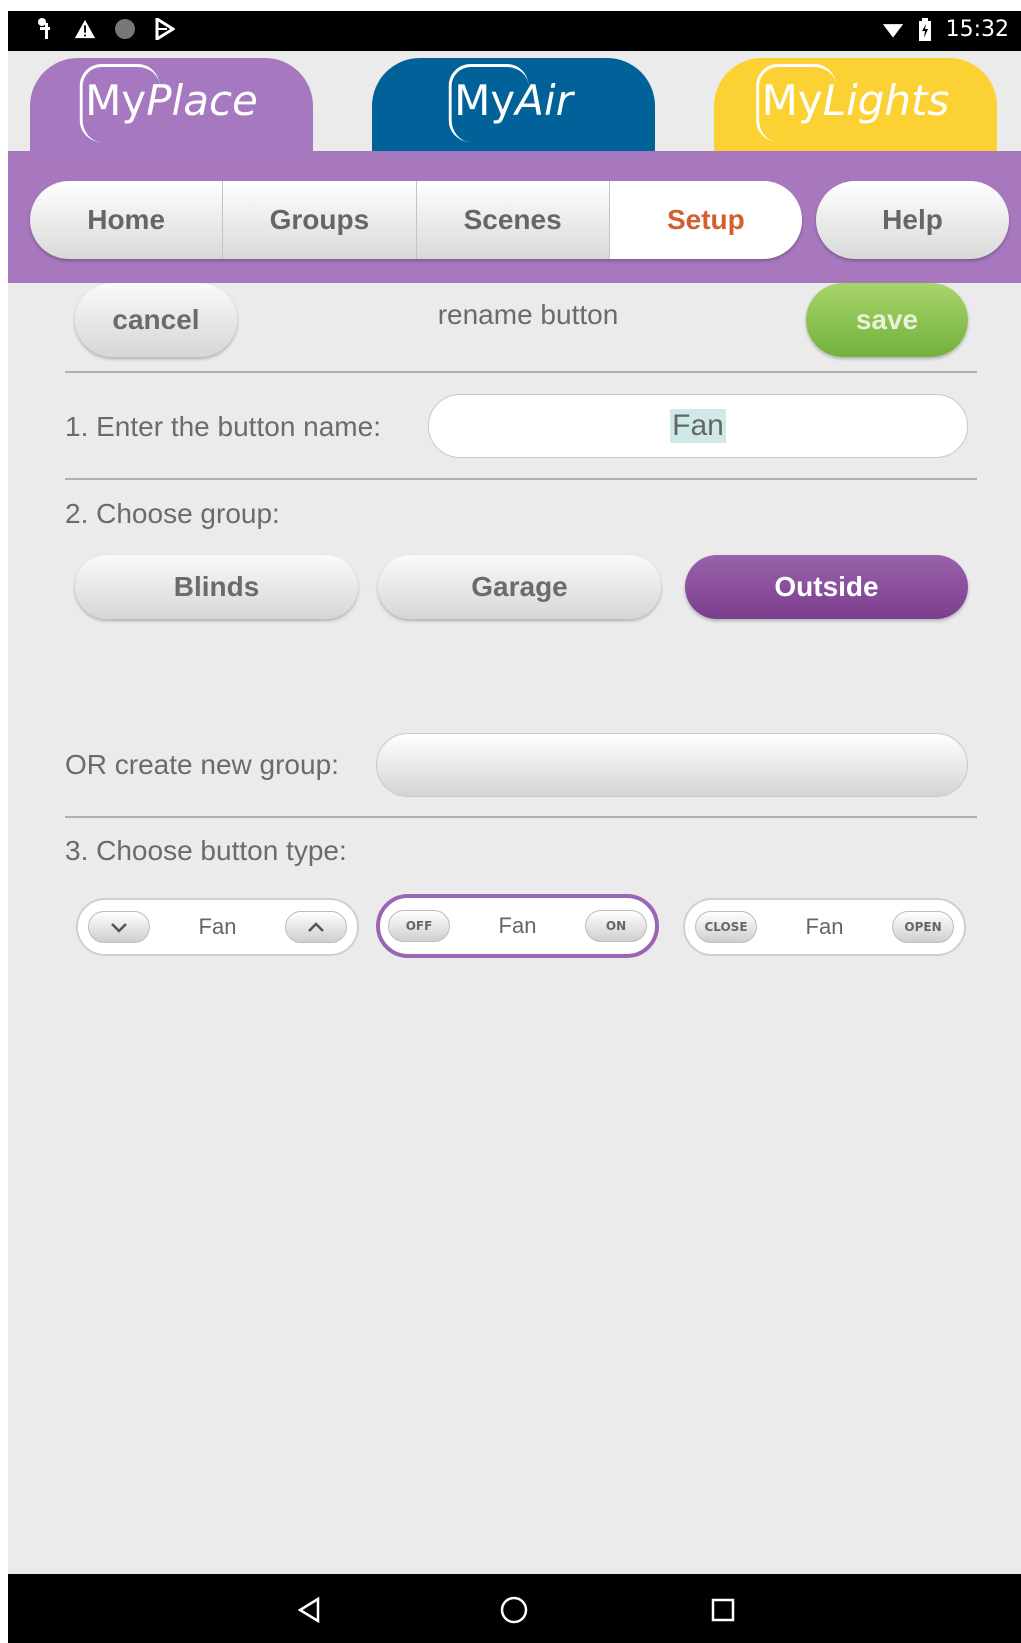 This screenshot has width=1021, height=1643. I want to click on myplace-logo: MyPlace, so click(168, 103).